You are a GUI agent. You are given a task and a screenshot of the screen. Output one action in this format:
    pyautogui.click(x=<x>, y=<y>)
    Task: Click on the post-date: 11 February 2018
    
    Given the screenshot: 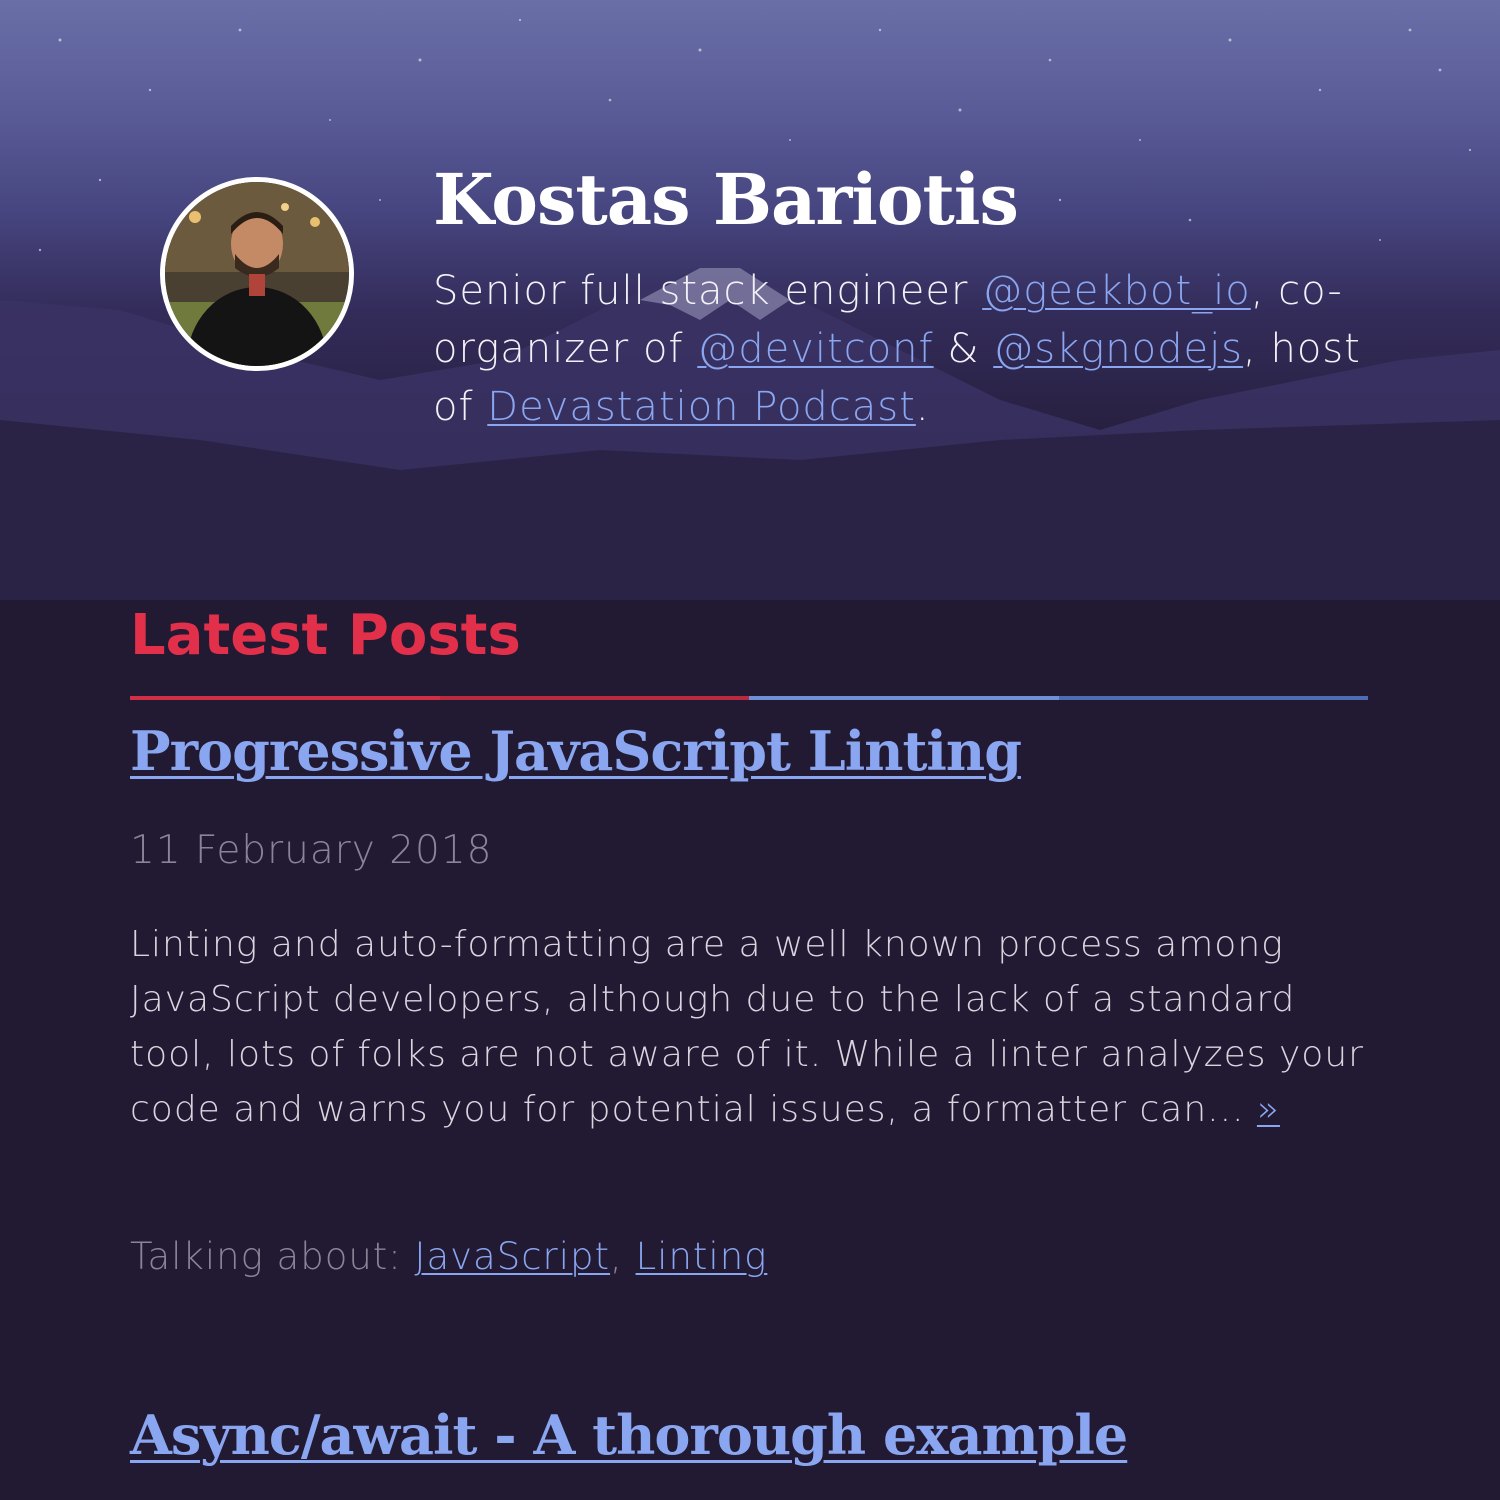 What is the action you would take?
    pyautogui.click(x=311, y=850)
    